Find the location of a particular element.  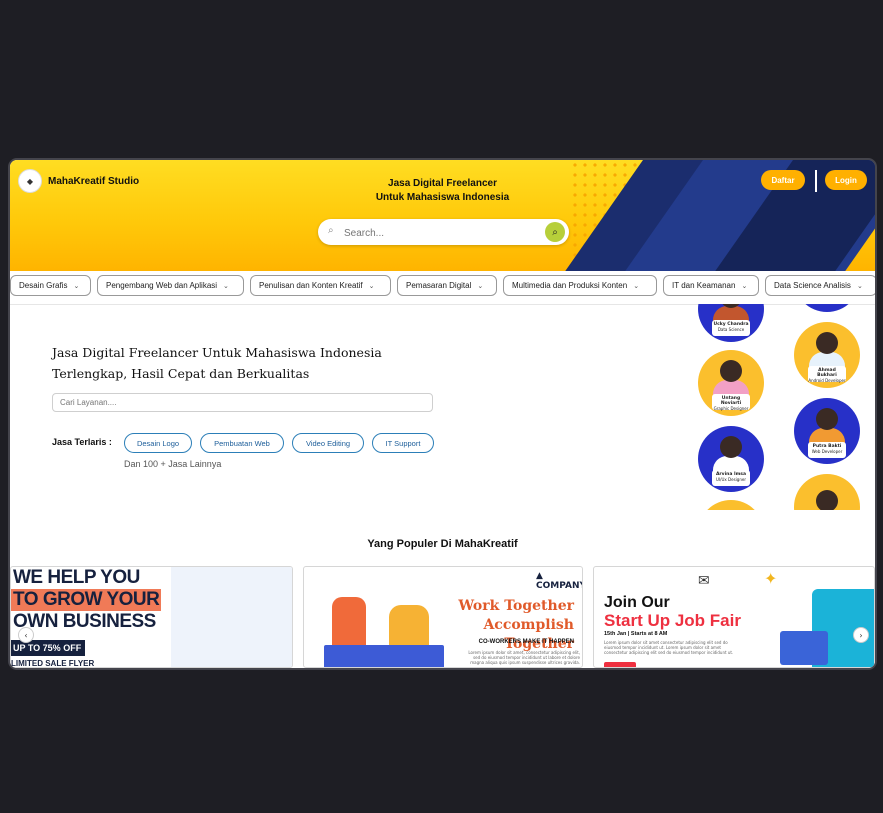

freelancer-role: Data Science is located at coordinates (731, 329).